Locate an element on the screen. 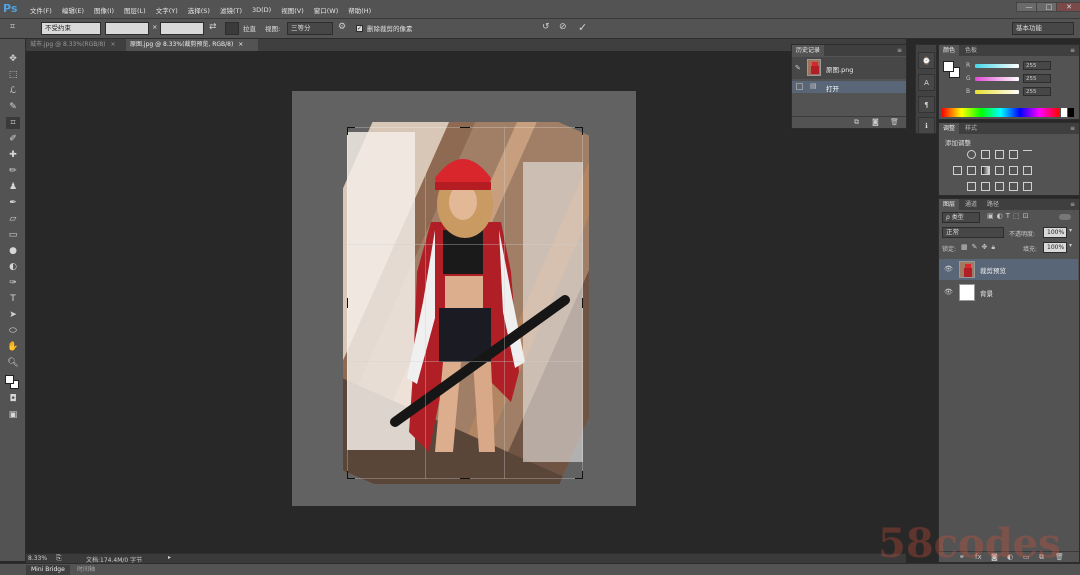 This screenshot has width=1080, height=575. path-select-tool-icon: ➤ is located at coordinates (13, 315).